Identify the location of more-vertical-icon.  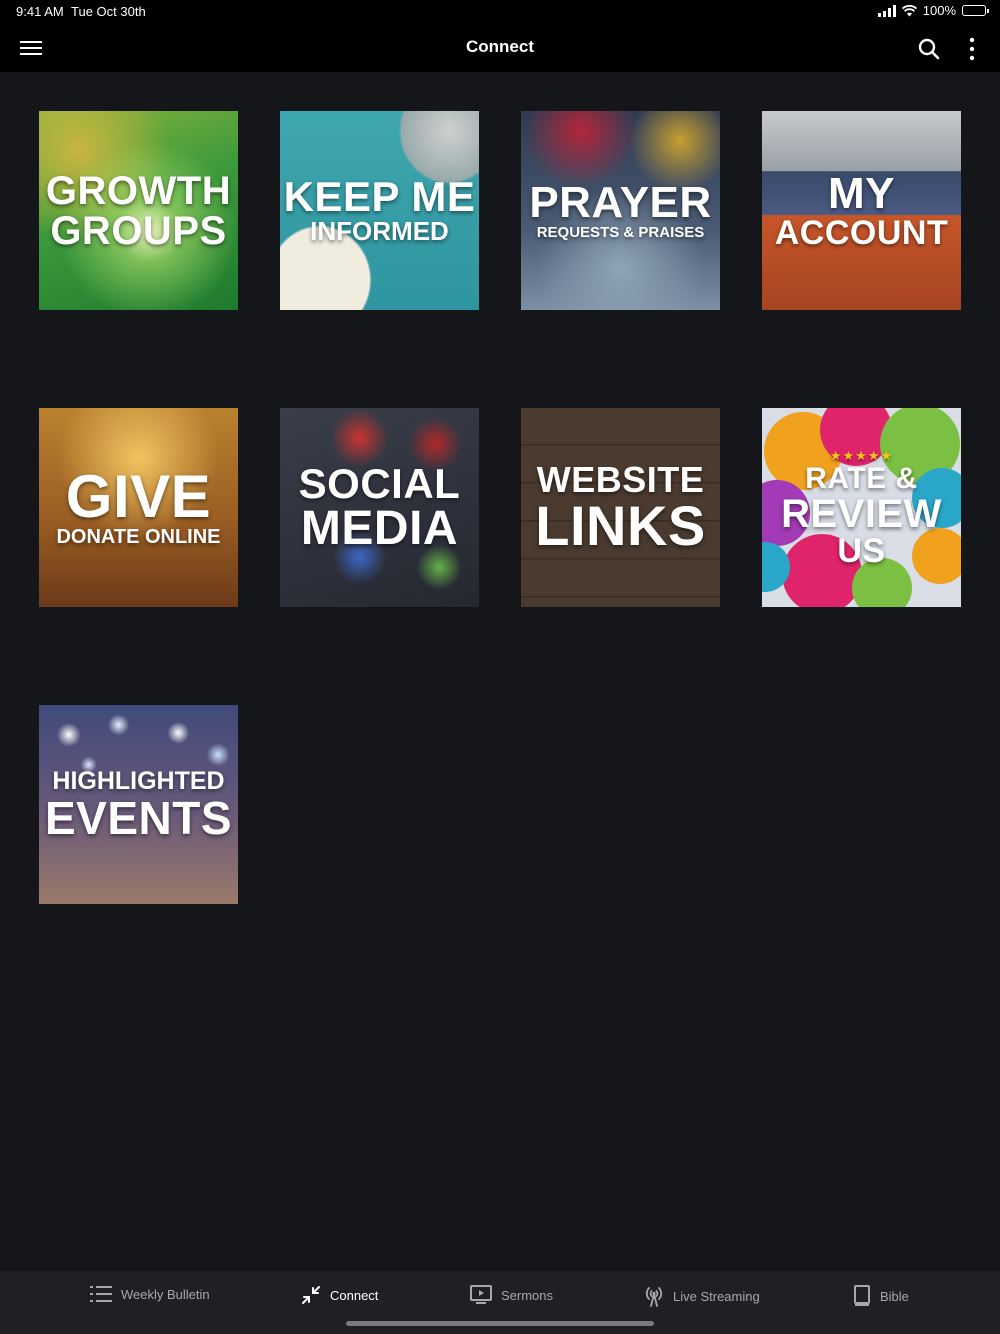
(972, 49).